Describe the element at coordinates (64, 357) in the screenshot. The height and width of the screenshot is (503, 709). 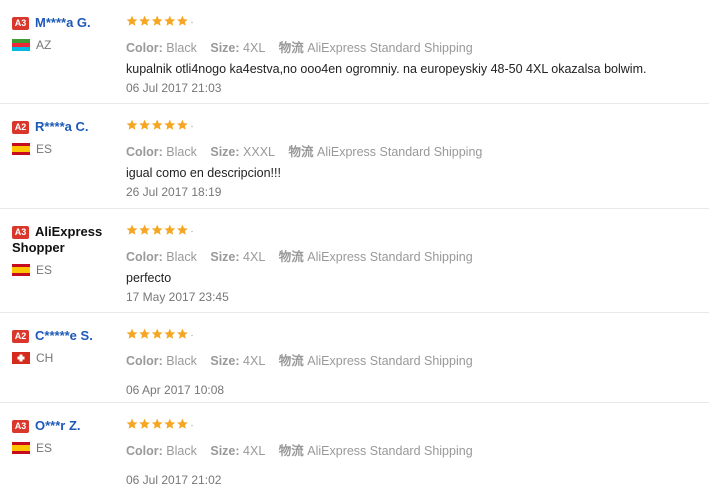
I see `reviewer-country: CH` at that location.